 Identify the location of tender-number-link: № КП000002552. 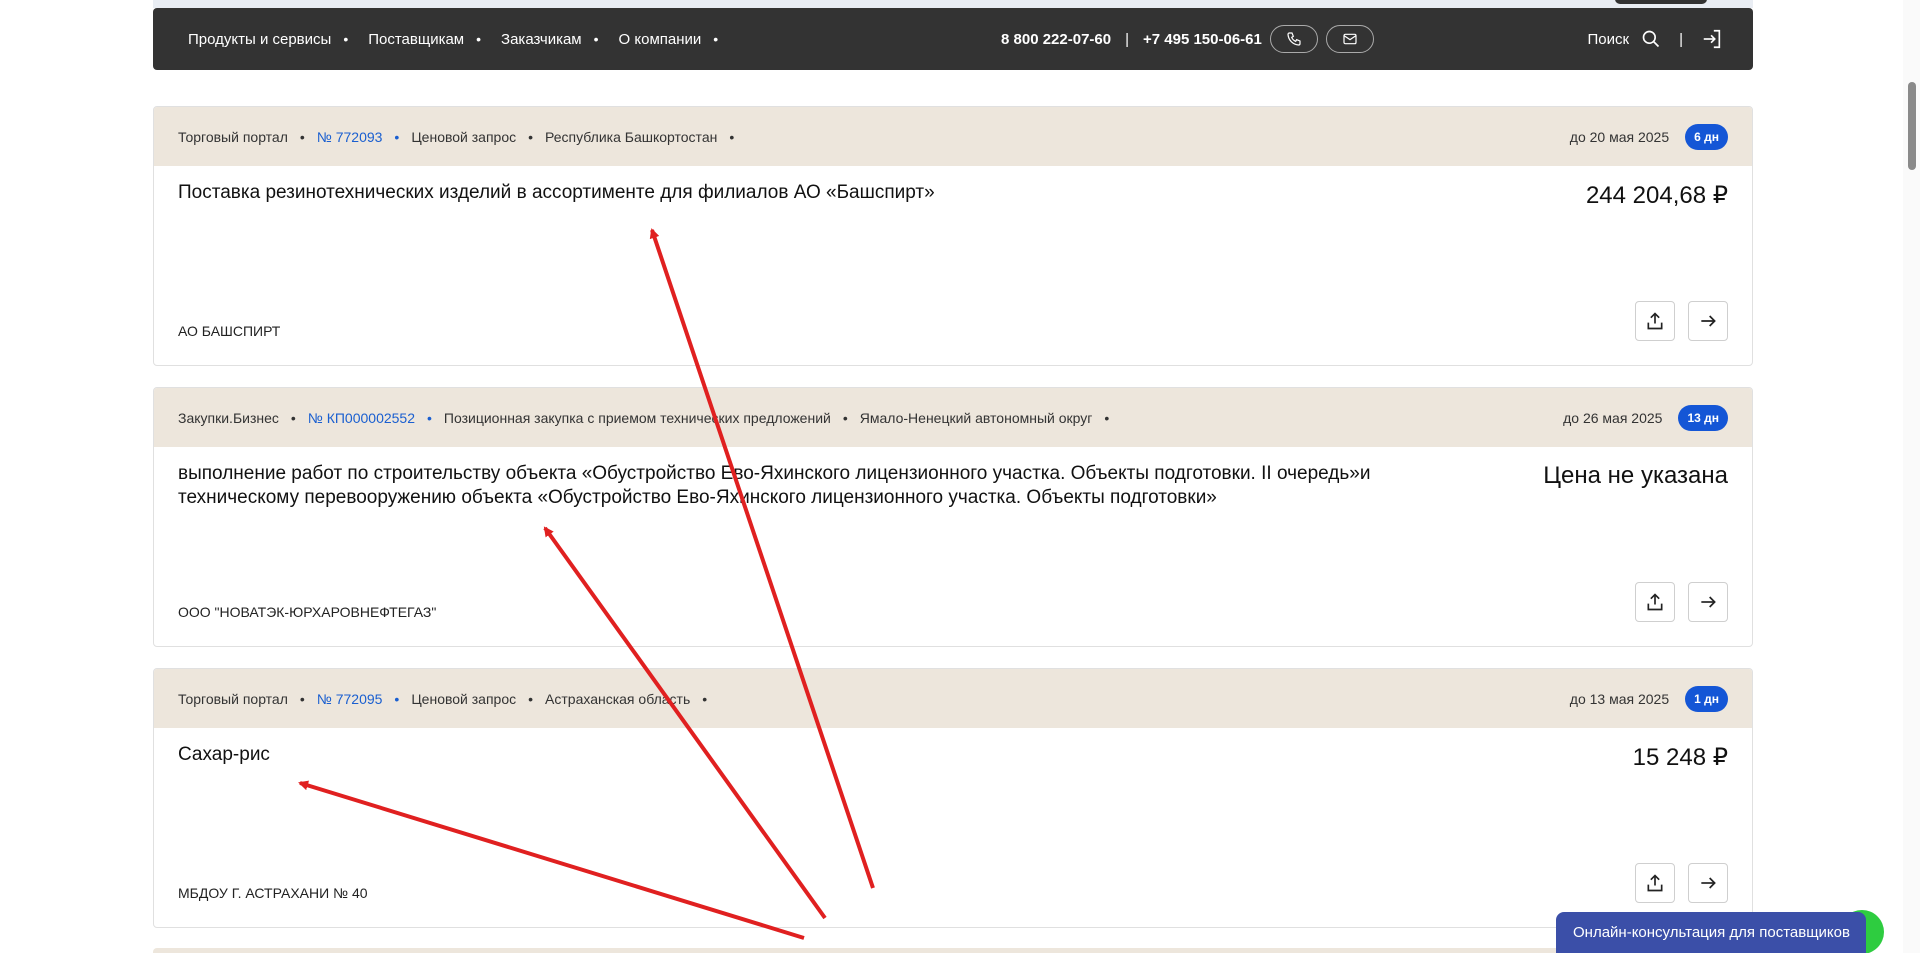
(361, 418).